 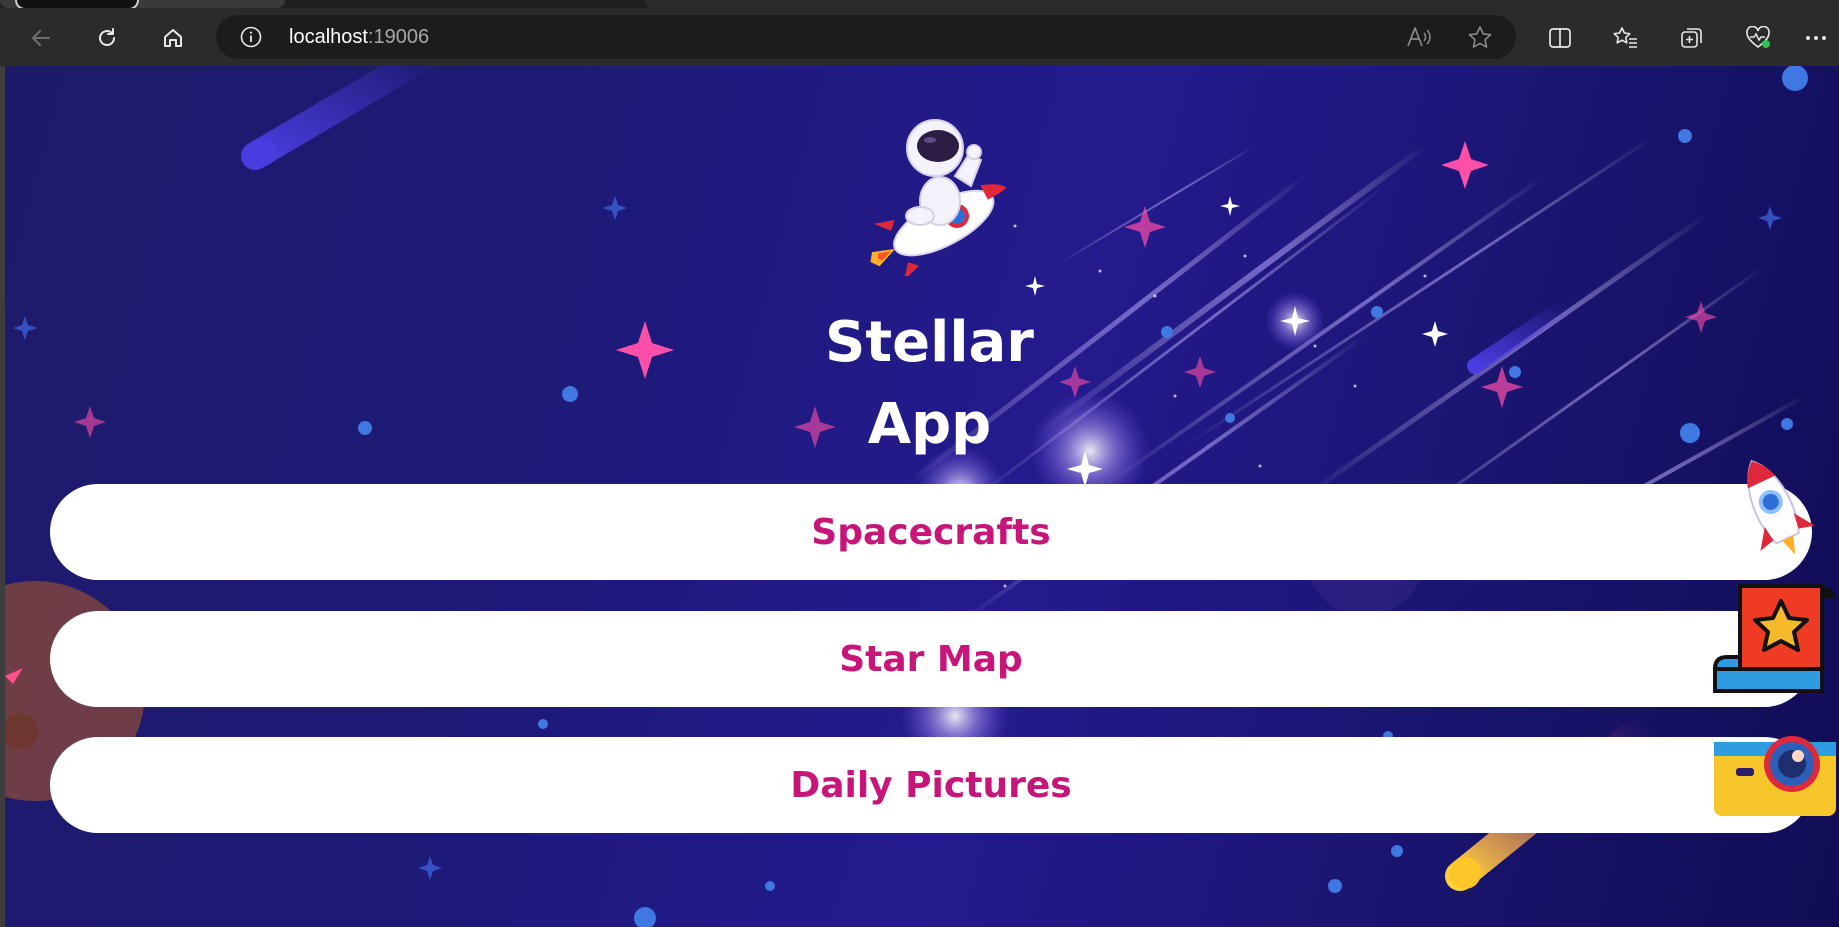 I want to click on url-port: :19006, so click(x=398, y=37).